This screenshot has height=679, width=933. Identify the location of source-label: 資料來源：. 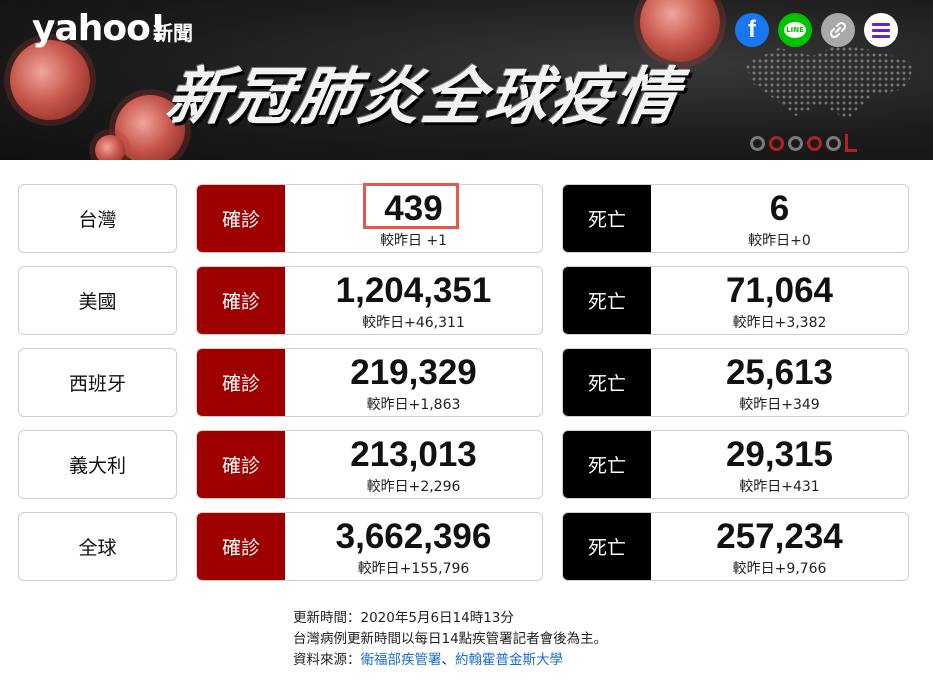
(327, 660).